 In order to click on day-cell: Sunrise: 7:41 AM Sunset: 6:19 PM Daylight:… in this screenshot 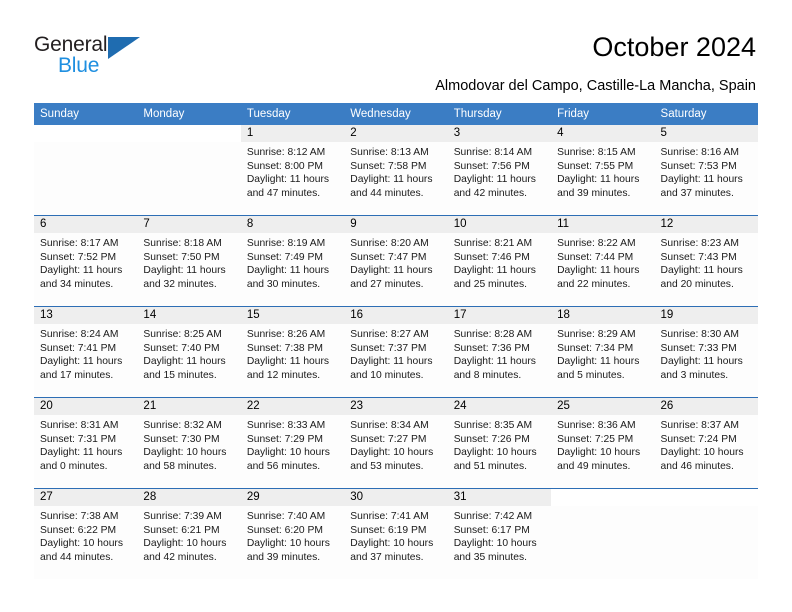, I will do `click(396, 542)`.